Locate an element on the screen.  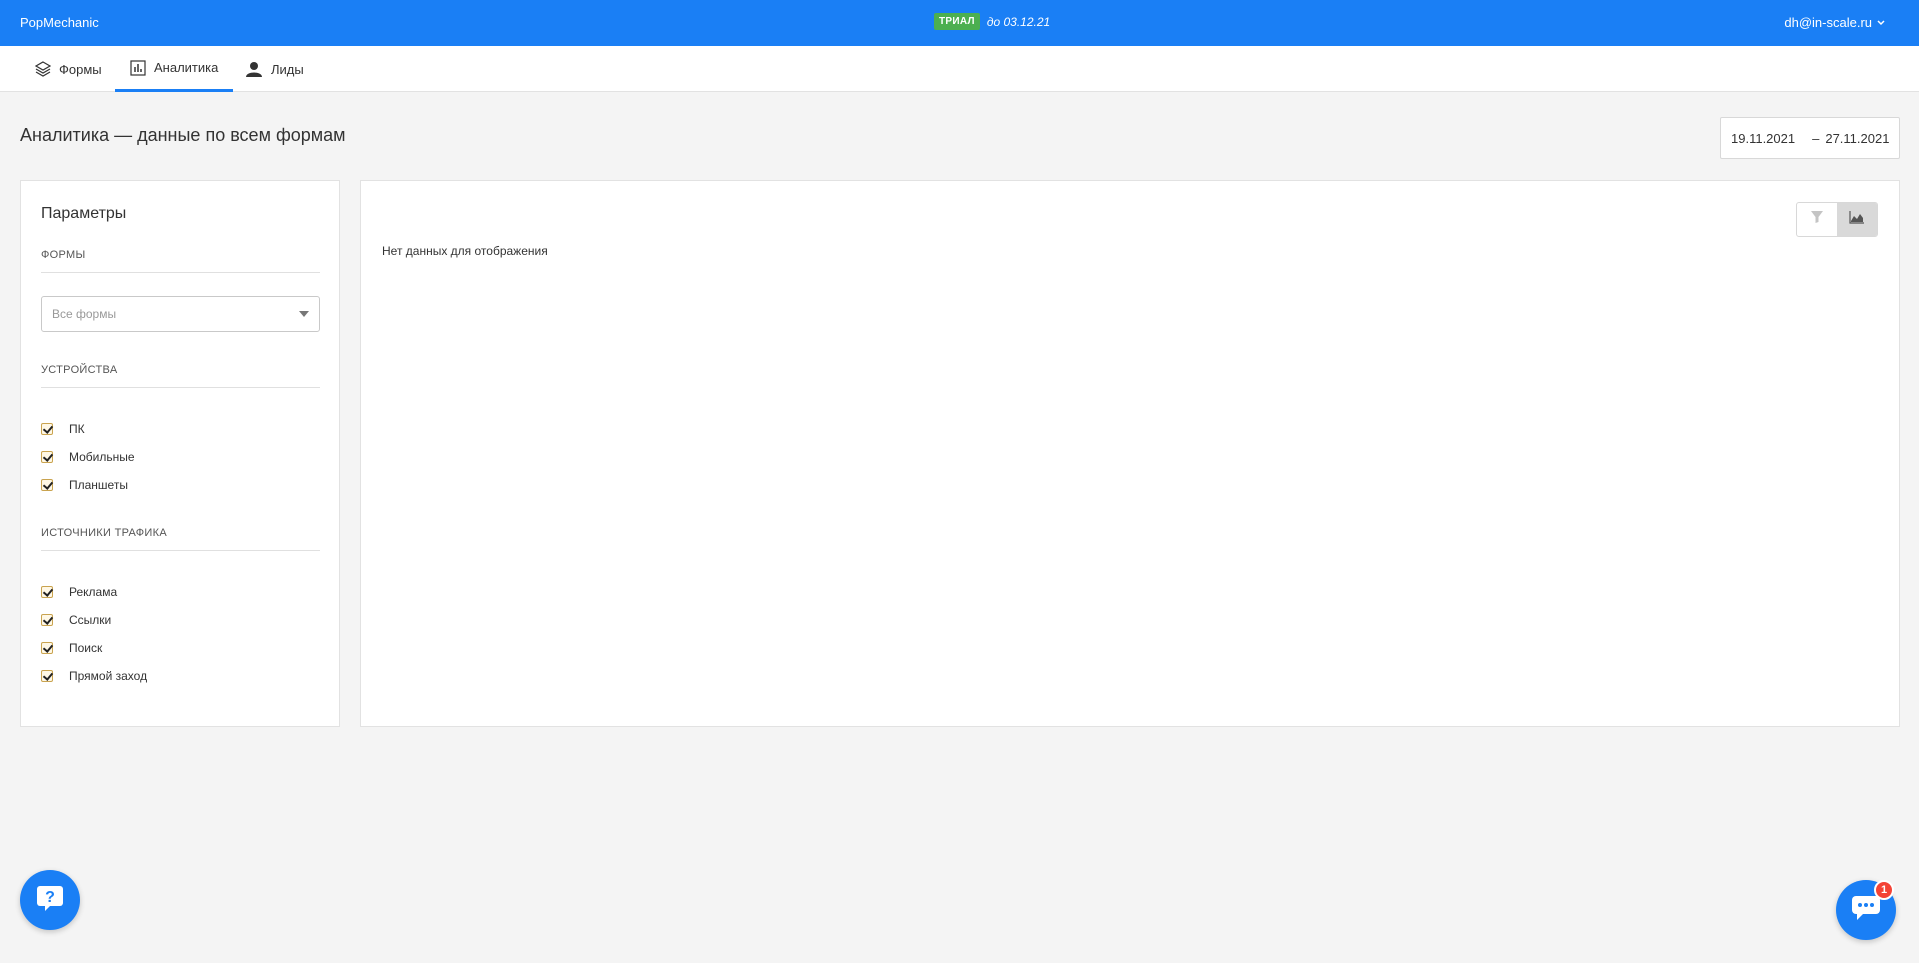
tab-analytics: Аналитика is located at coordinates (174, 69).